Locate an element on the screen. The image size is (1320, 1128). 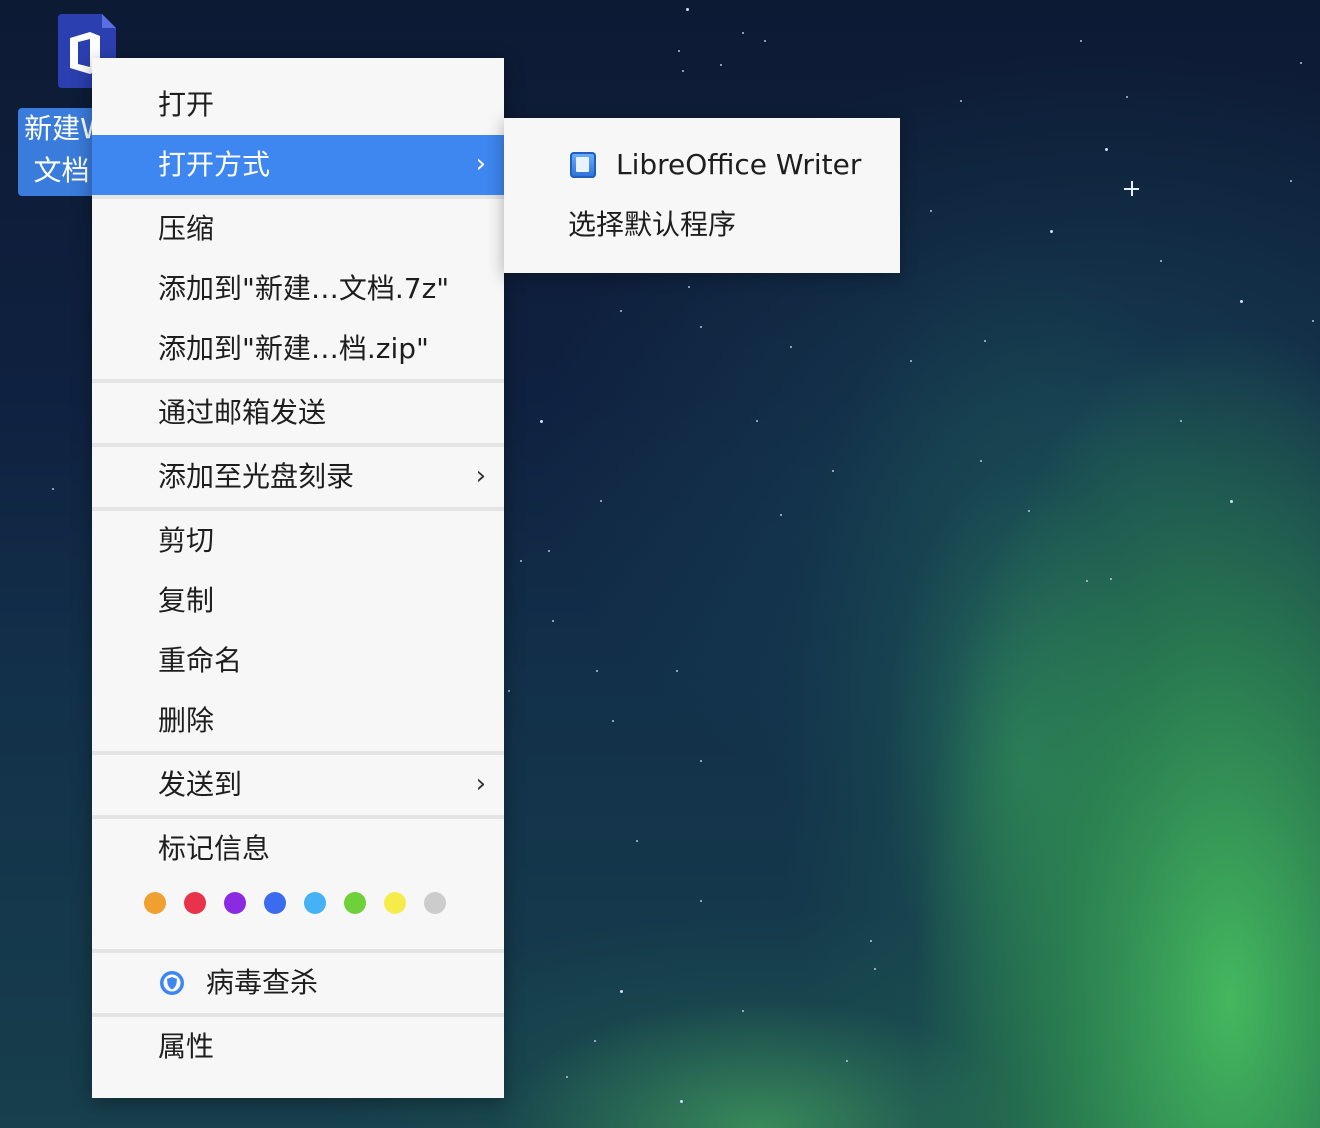
menu-item-virus-scan: 病毒查杀 is located at coordinates (298, 983).